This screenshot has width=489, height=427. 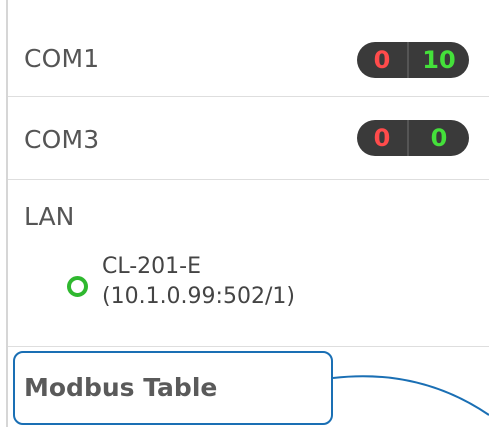 What do you see at coordinates (62, 58) in the screenshot?
I see `port-label-com1: COM1` at bounding box center [62, 58].